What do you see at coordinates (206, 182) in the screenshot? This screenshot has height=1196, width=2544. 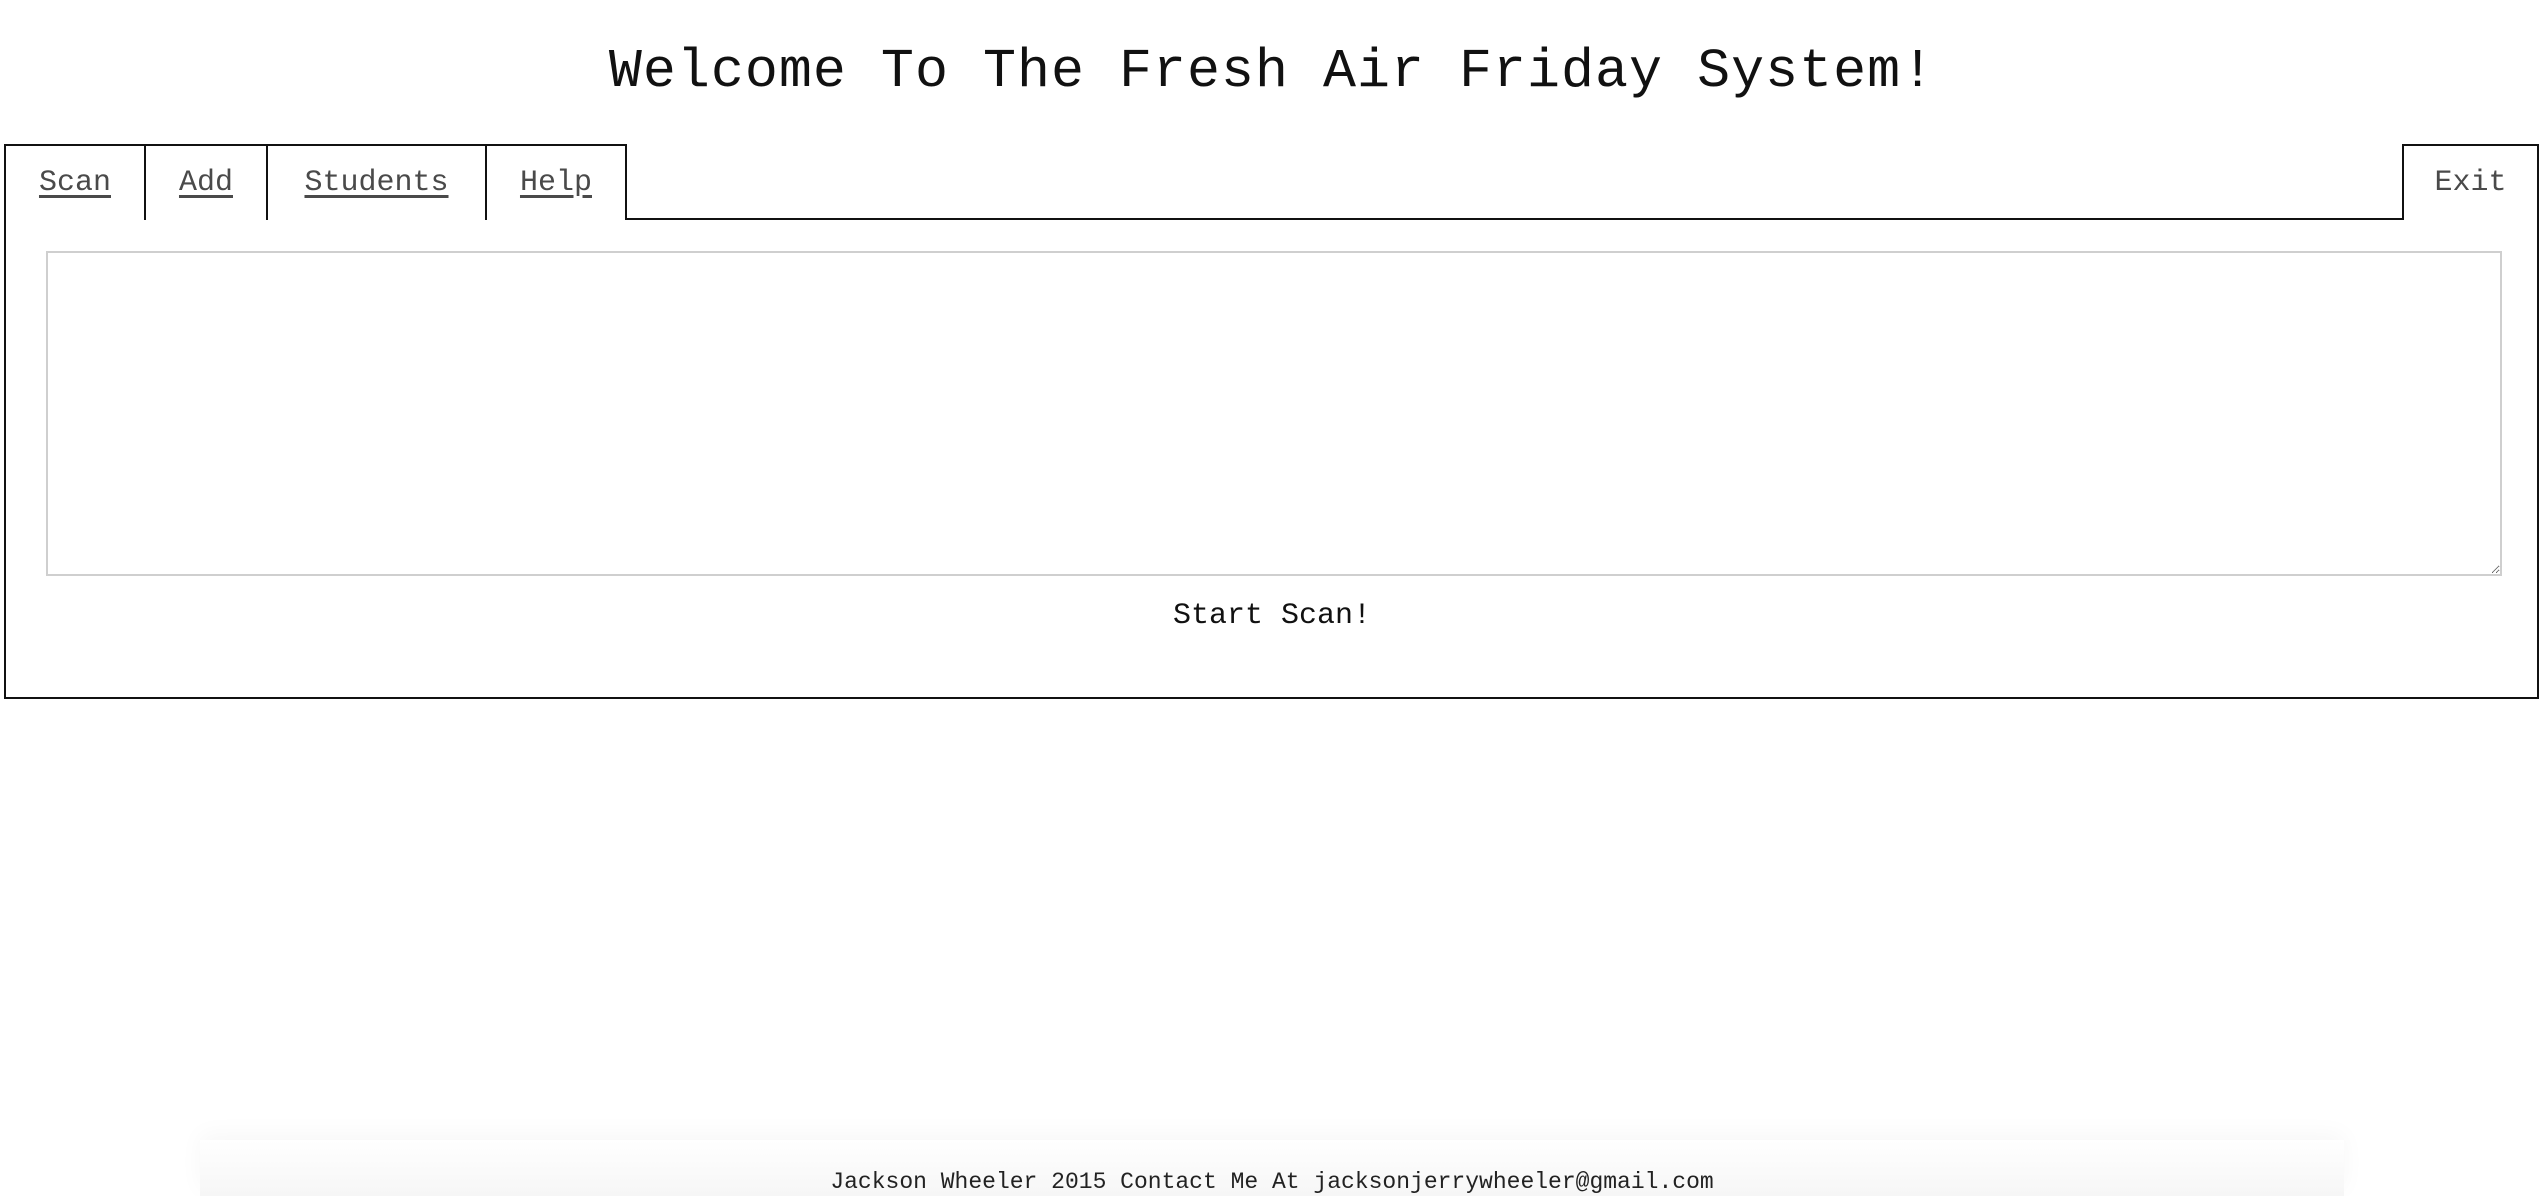 I see `tab-add: Add` at bounding box center [206, 182].